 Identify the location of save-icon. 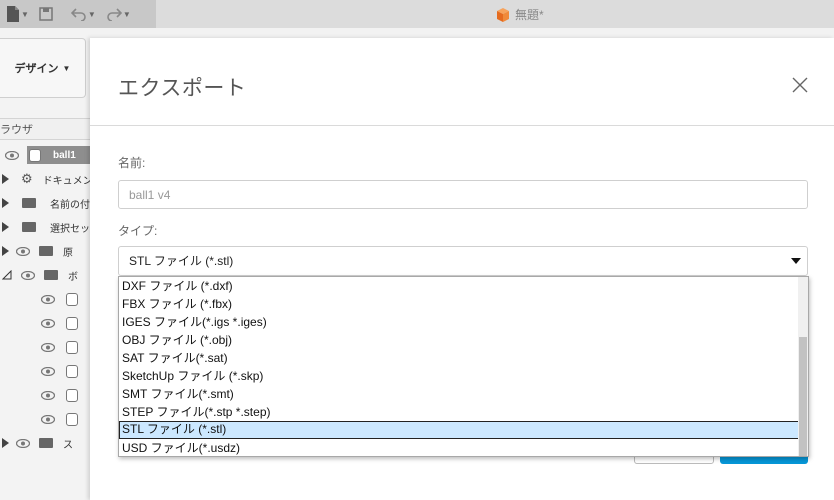
(46, 14).